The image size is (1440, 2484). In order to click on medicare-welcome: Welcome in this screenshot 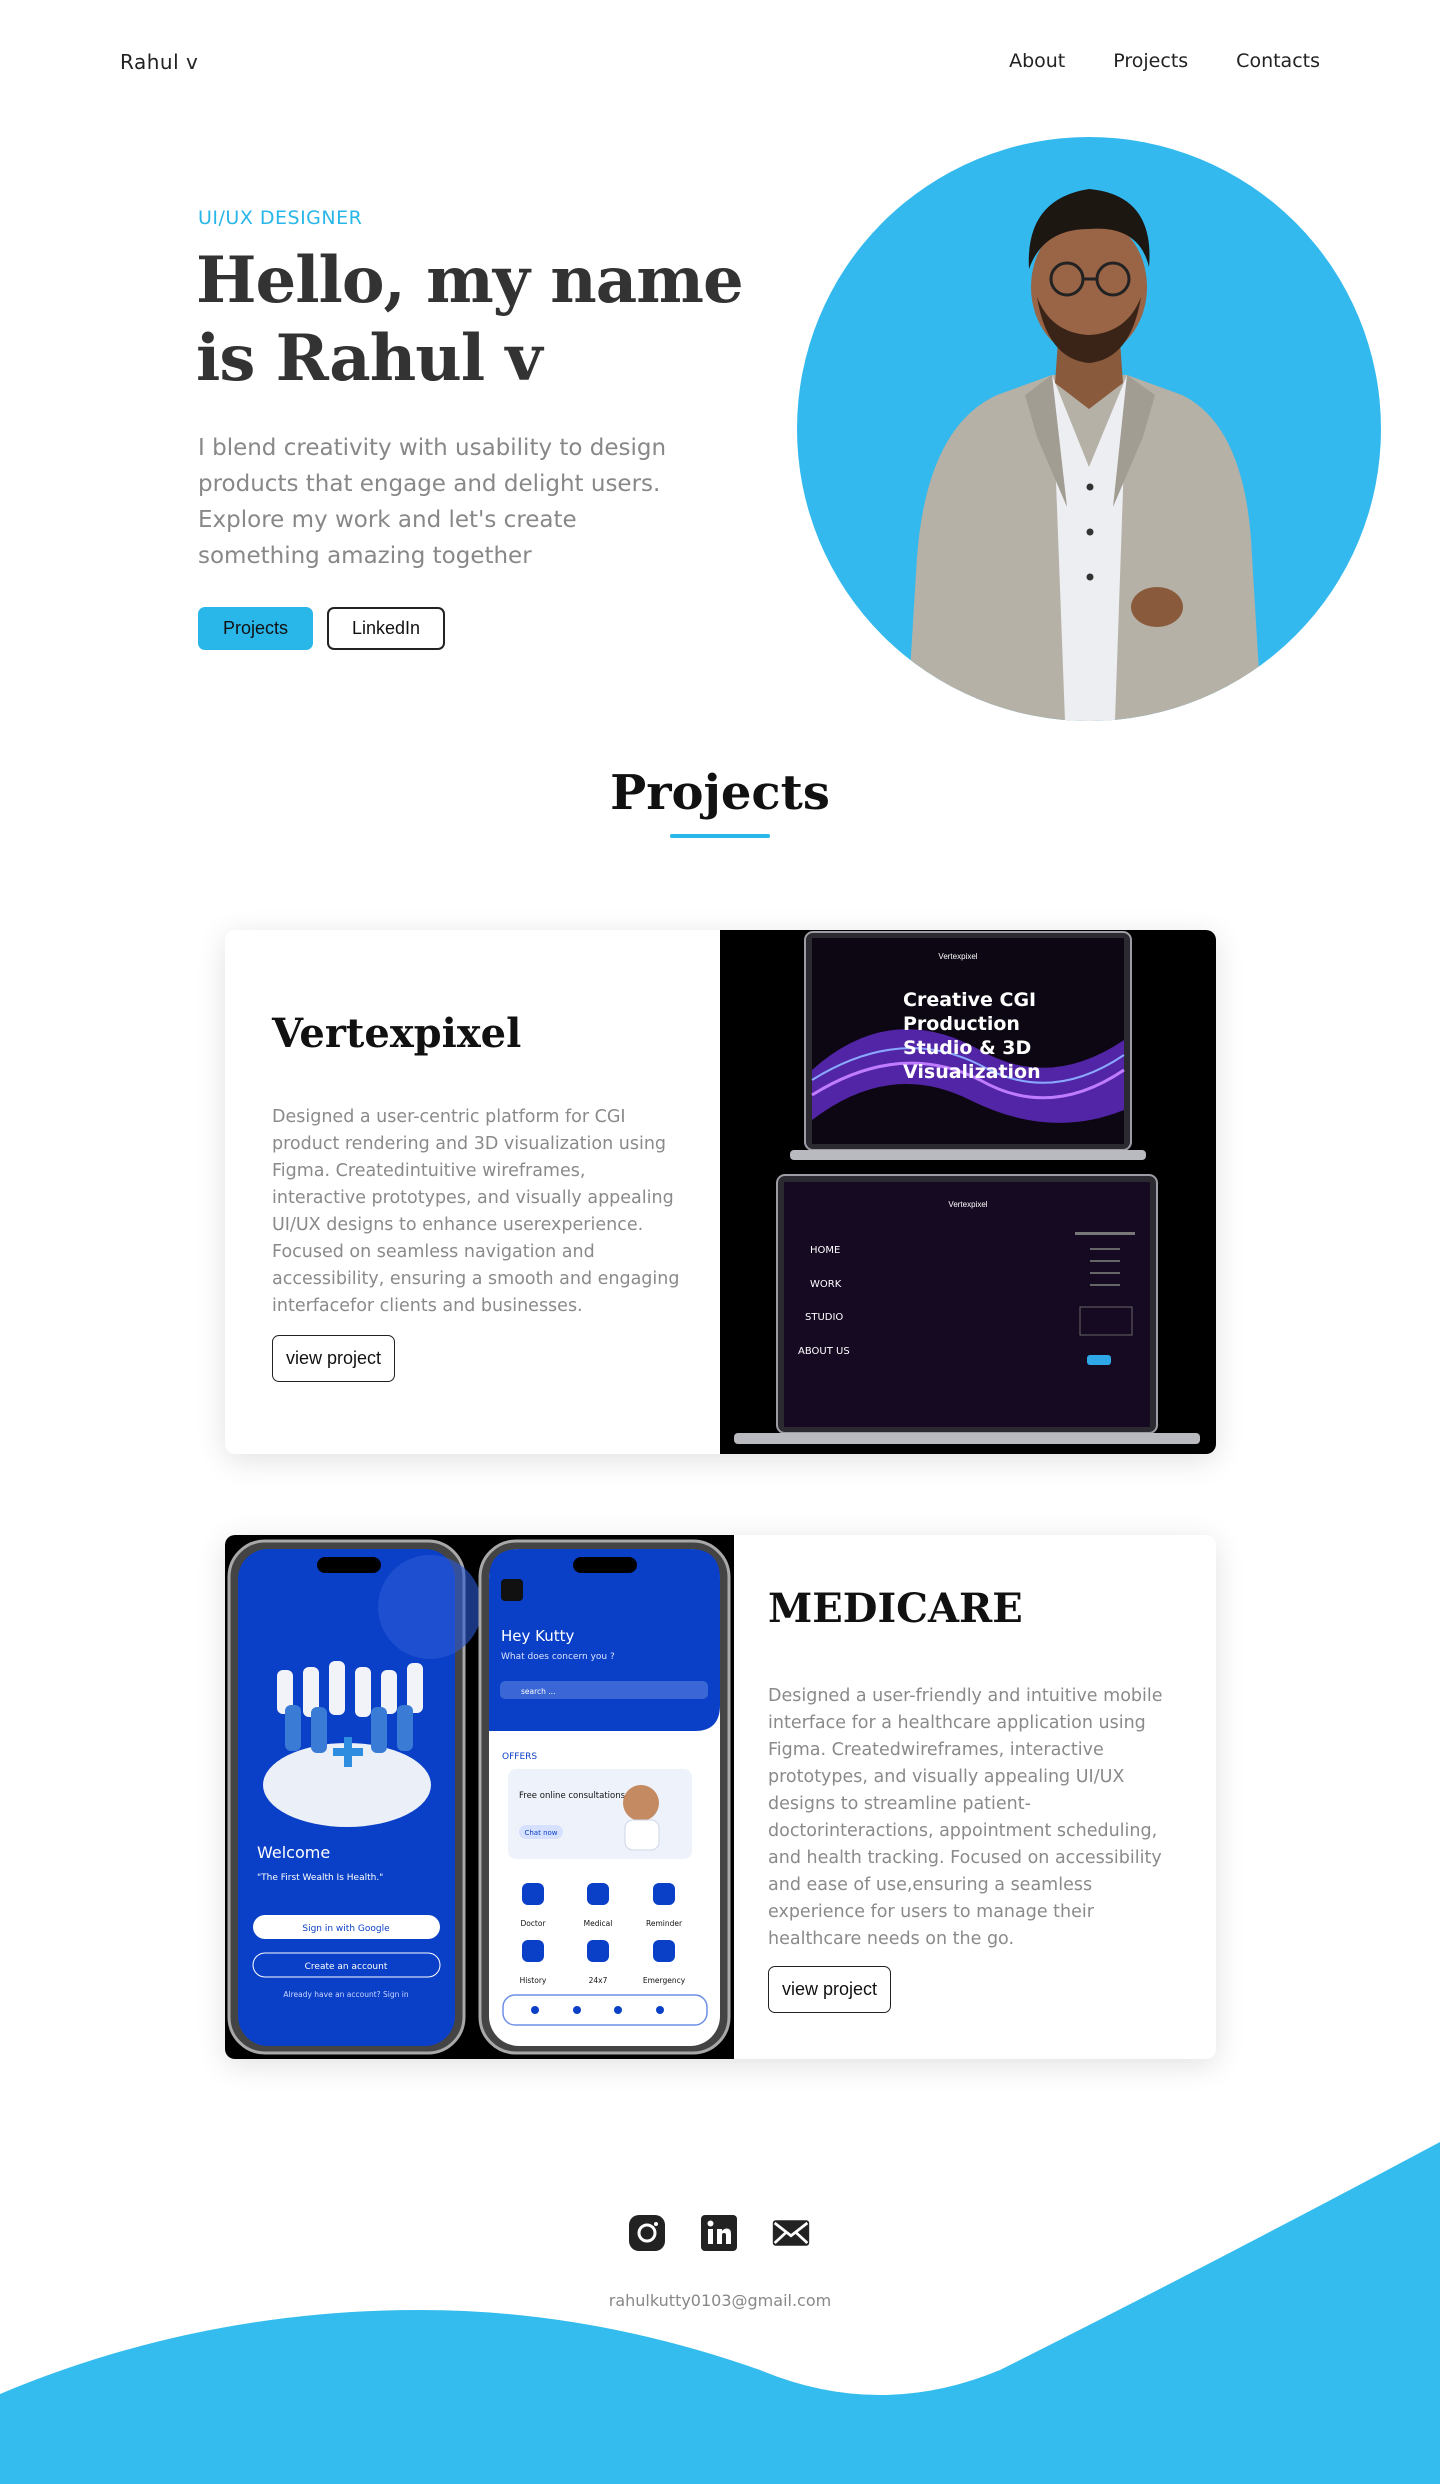, I will do `click(293, 1852)`.